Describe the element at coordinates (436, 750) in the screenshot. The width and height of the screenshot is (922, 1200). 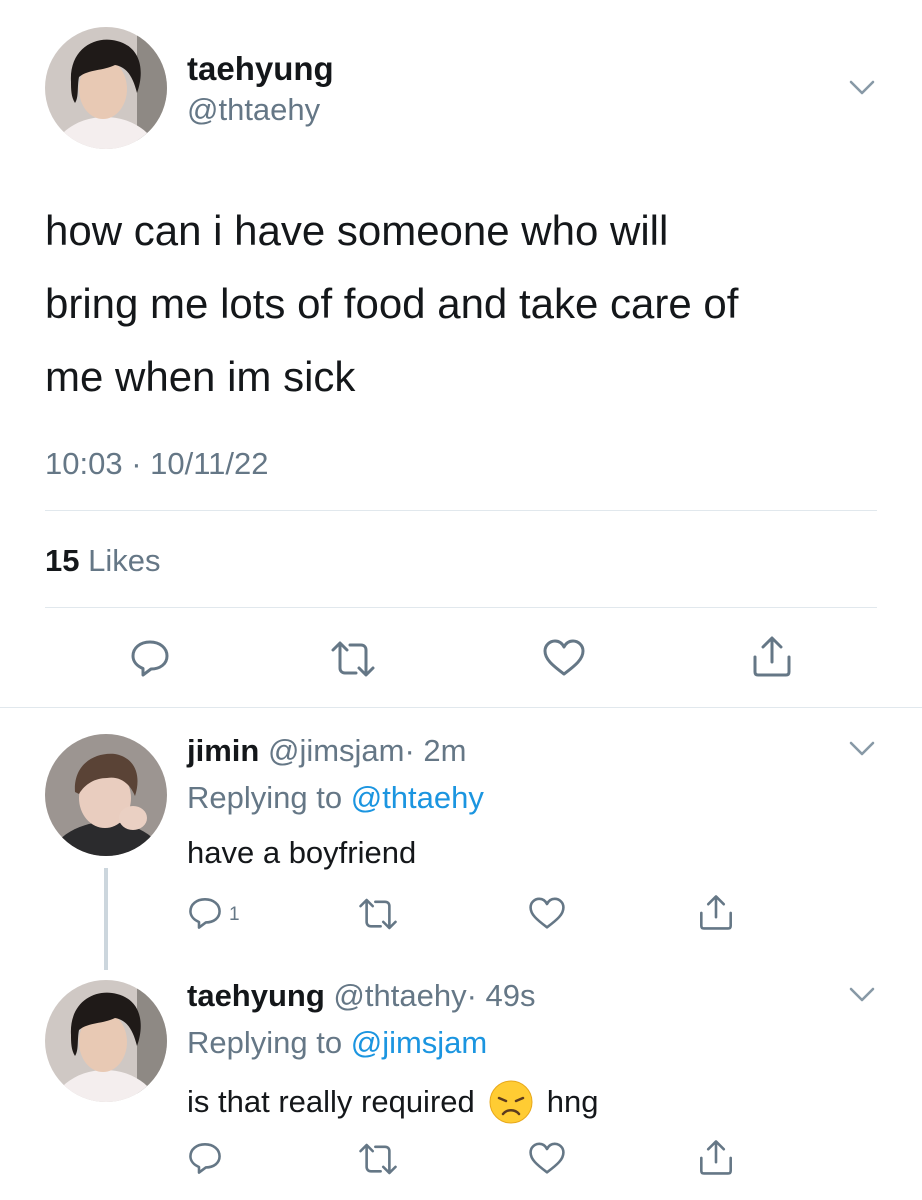
I see `reply-time: · 2m` at that location.